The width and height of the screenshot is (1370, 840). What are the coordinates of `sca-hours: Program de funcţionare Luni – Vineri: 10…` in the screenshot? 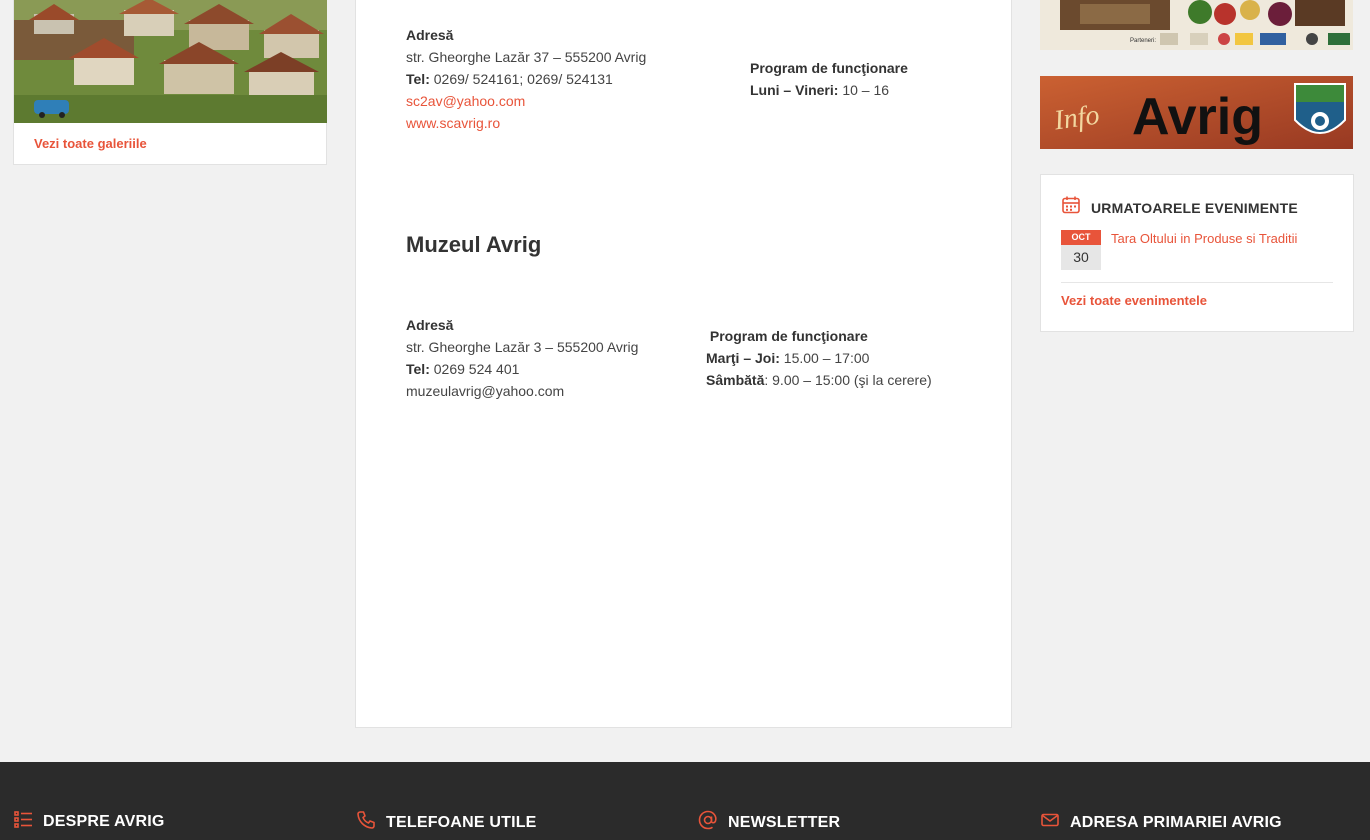 It's located at (829, 79).